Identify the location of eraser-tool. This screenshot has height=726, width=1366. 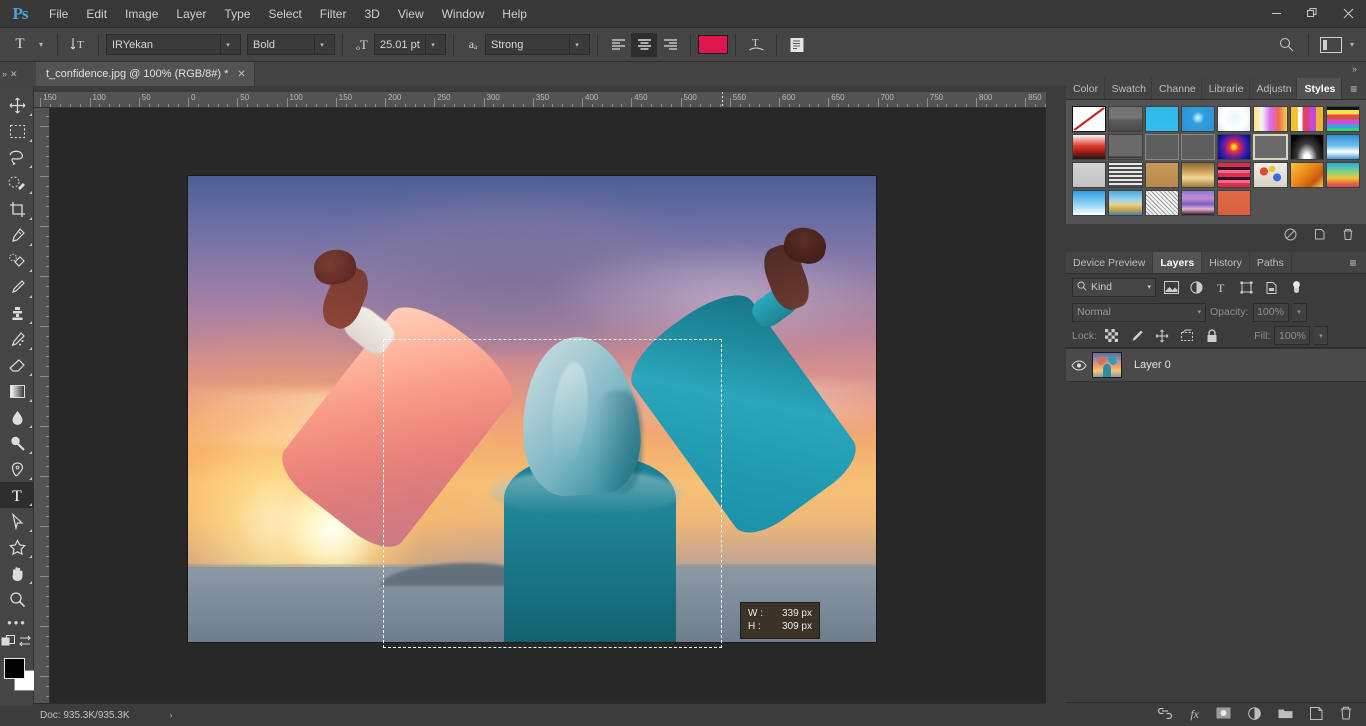
(17, 365).